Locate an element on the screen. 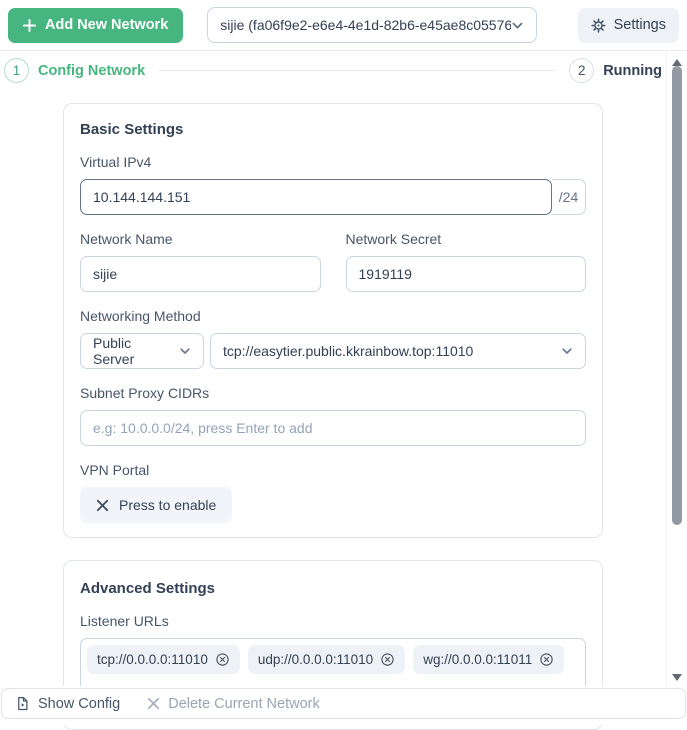 This screenshot has height=730, width=687. vertical-scrollbar is located at coordinates (676, 369).